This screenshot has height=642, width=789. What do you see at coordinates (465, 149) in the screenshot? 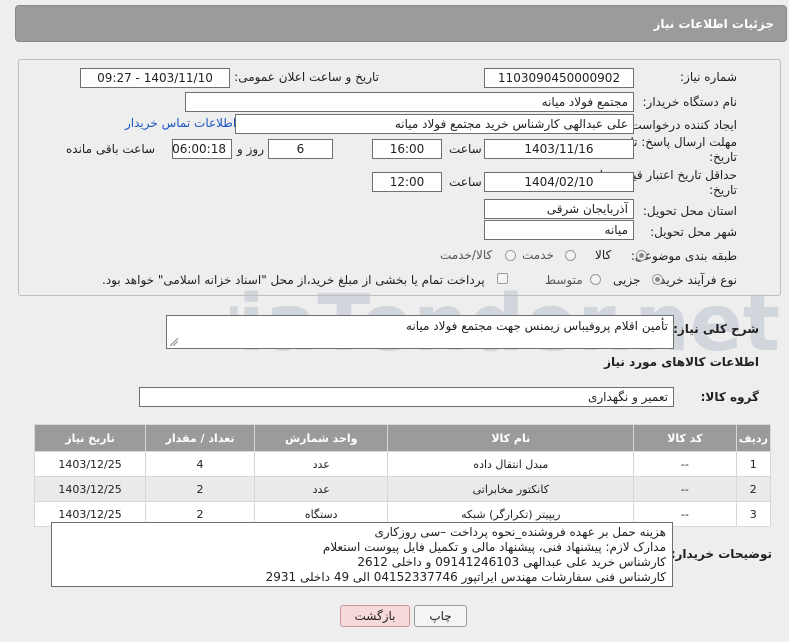
I see `reply-time-label: ساعت` at bounding box center [465, 149].